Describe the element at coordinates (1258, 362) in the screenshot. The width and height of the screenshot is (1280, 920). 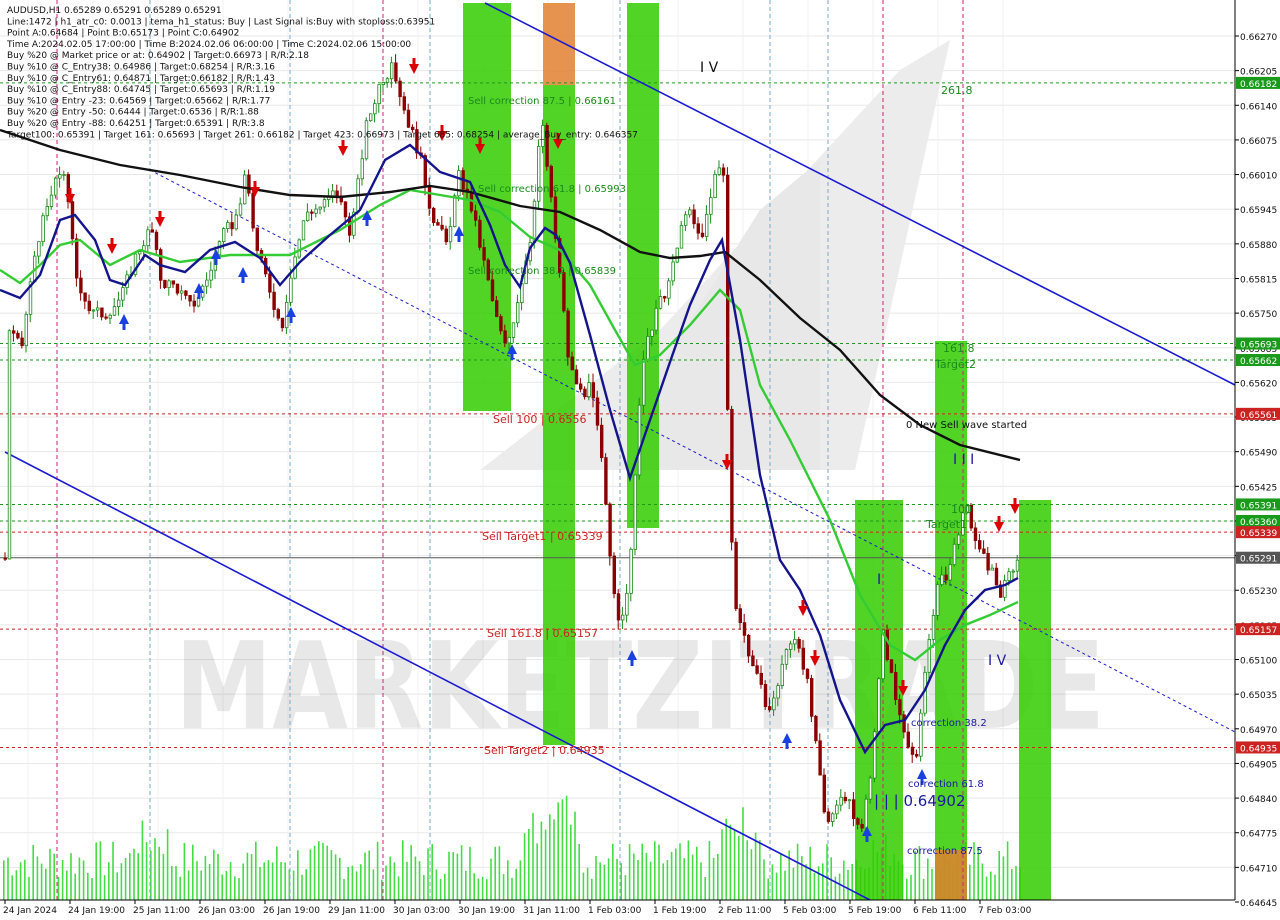
I see `price-tag-label: 0.65662` at that location.